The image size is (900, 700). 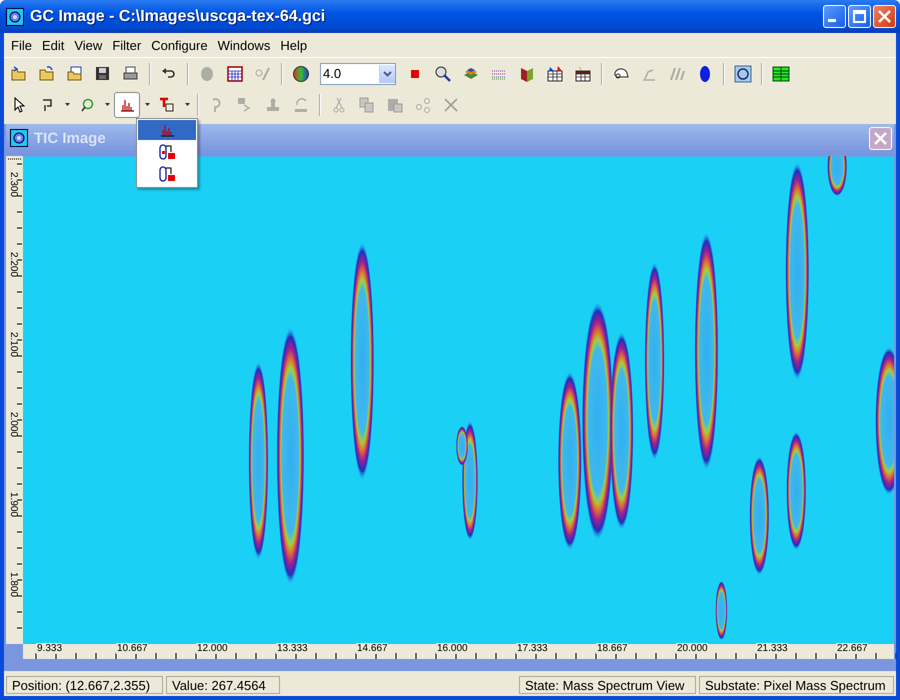 I want to click on window-title: GC Image - C:\Images\uscga-tex-64.gci, so click(x=178, y=17).